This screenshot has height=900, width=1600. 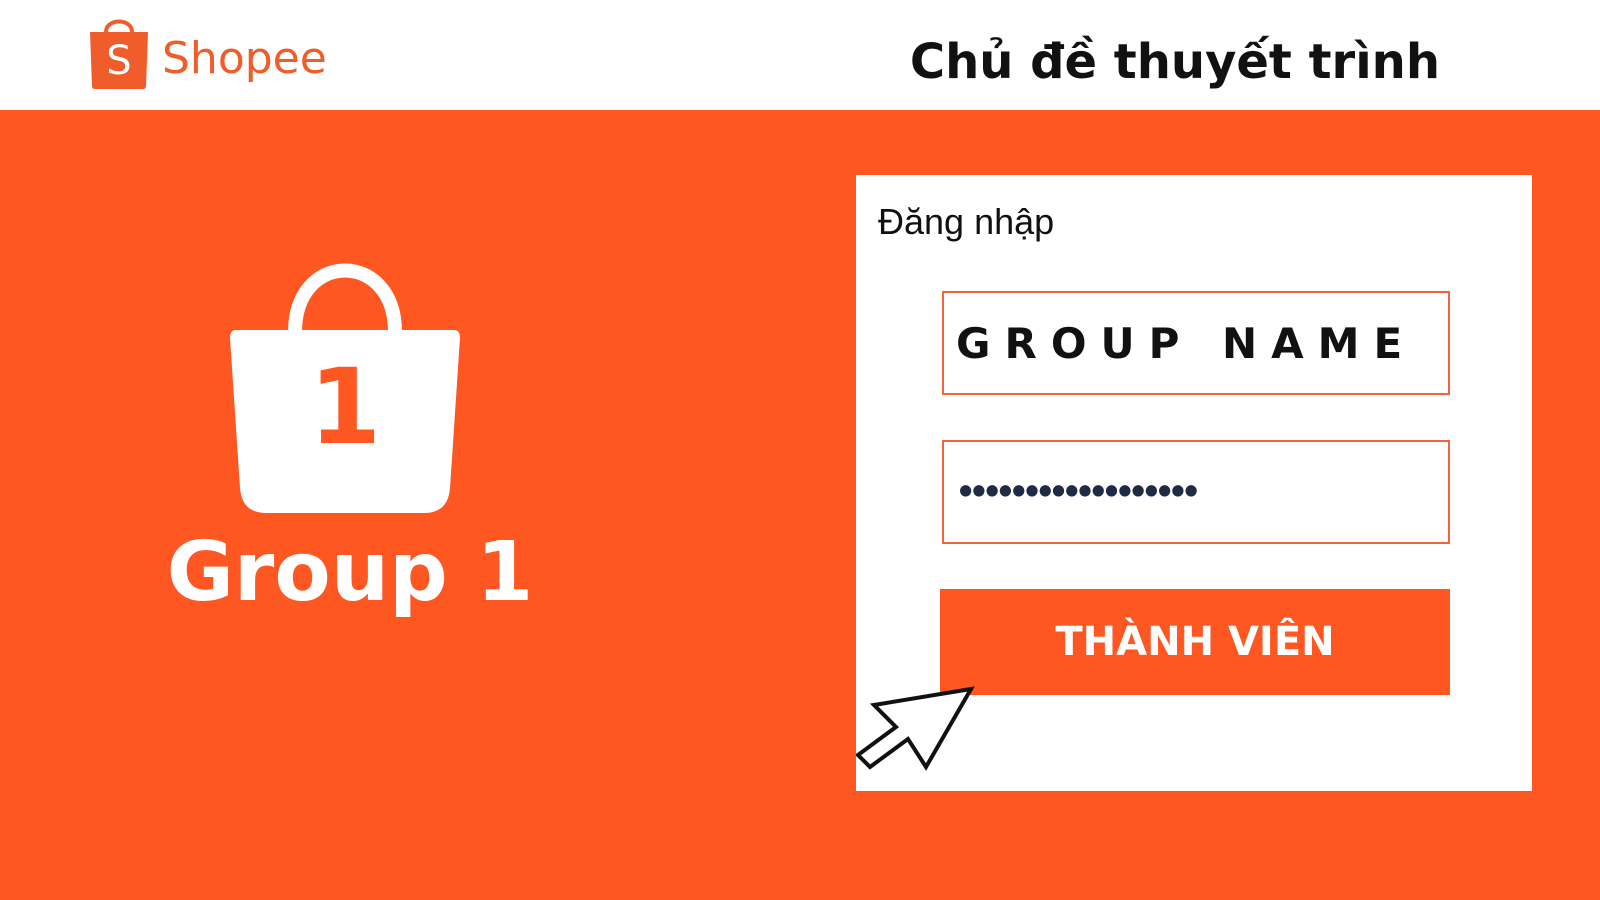 I want to click on shopee-bag-icon: S, so click(x=119, y=54).